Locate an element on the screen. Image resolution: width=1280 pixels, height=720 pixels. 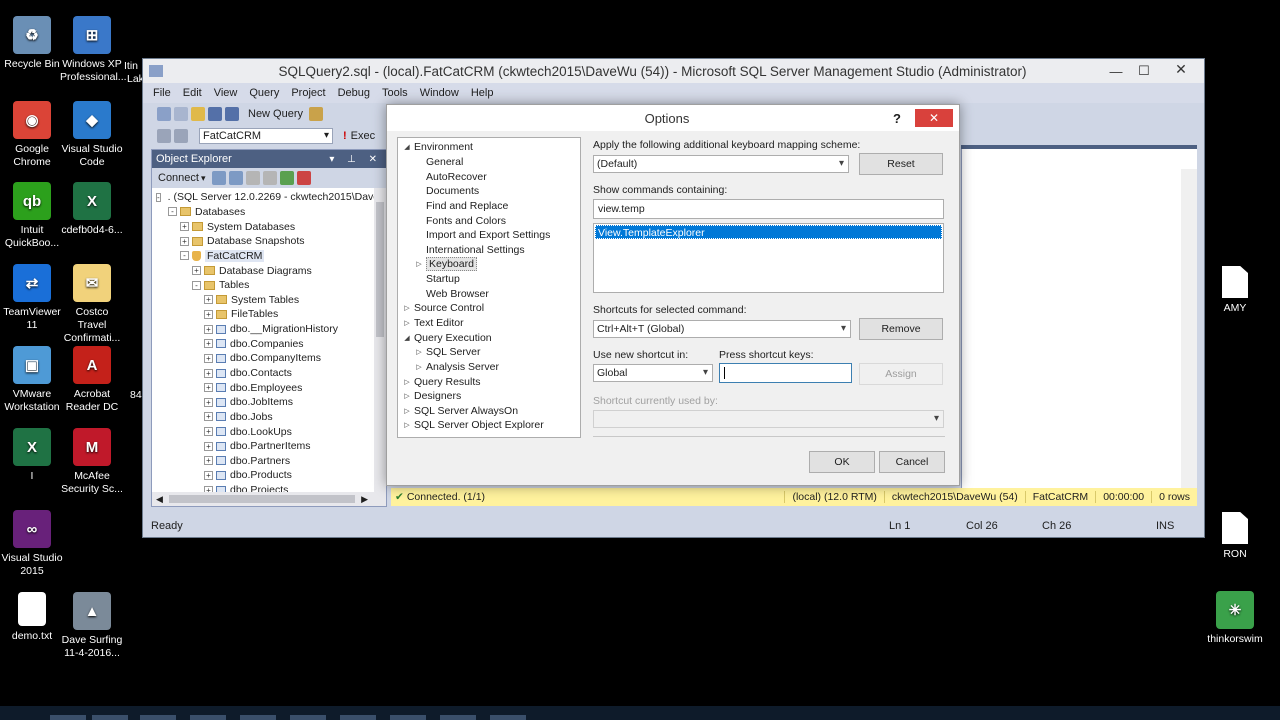
query-editor is located at coordinates (1079, 319).